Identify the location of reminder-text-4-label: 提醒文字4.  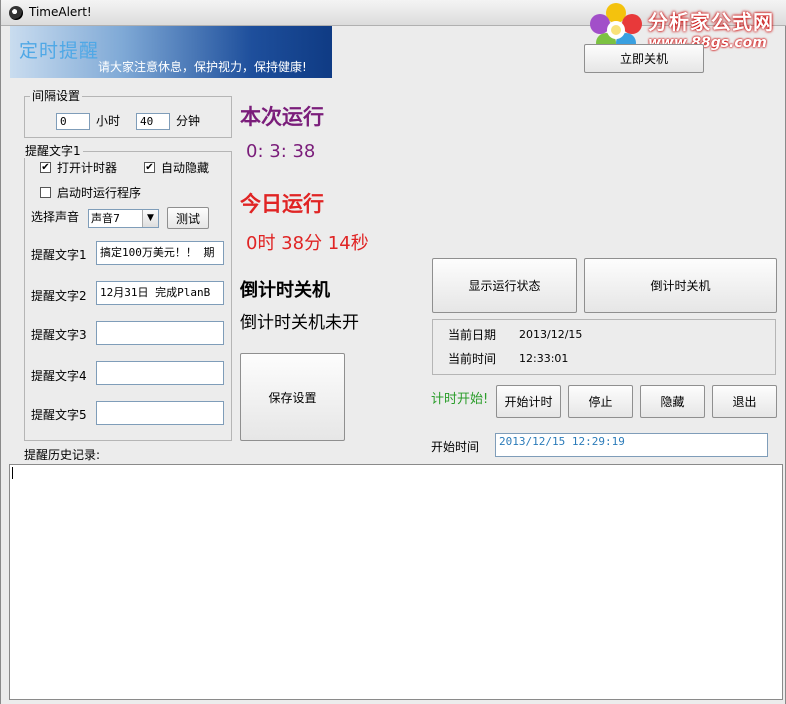
(59, 376).